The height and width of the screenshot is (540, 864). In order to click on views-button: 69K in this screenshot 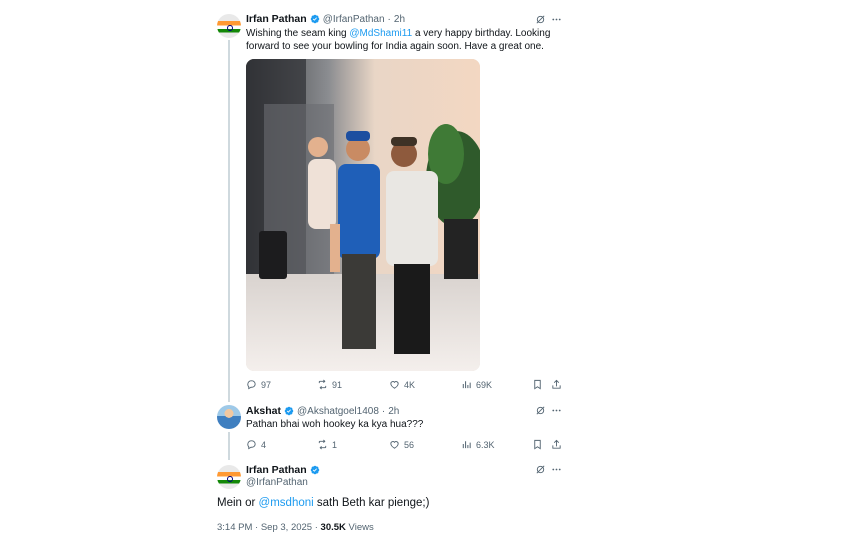, I will do `click(476, 384)`.